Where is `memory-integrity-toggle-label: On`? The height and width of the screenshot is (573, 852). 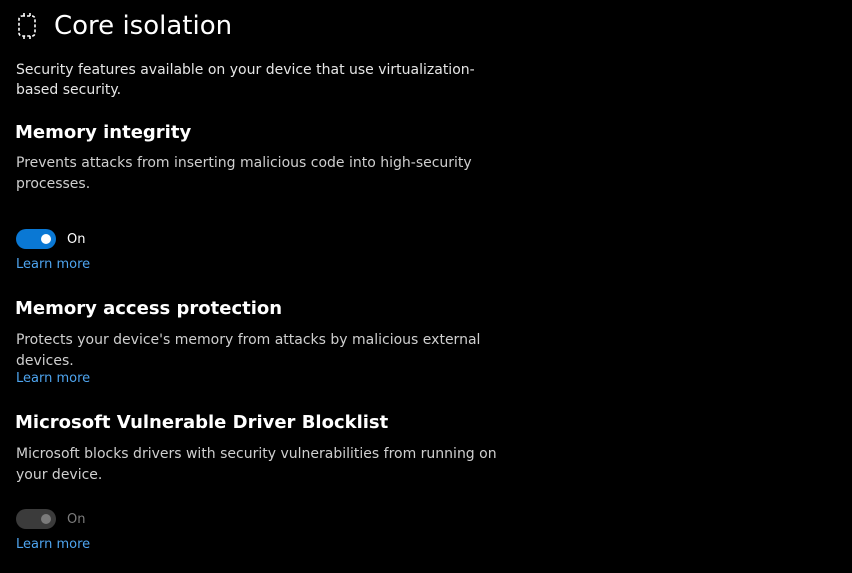
memory-integrity-toggle-label: On is located at coordinates (76, 239).